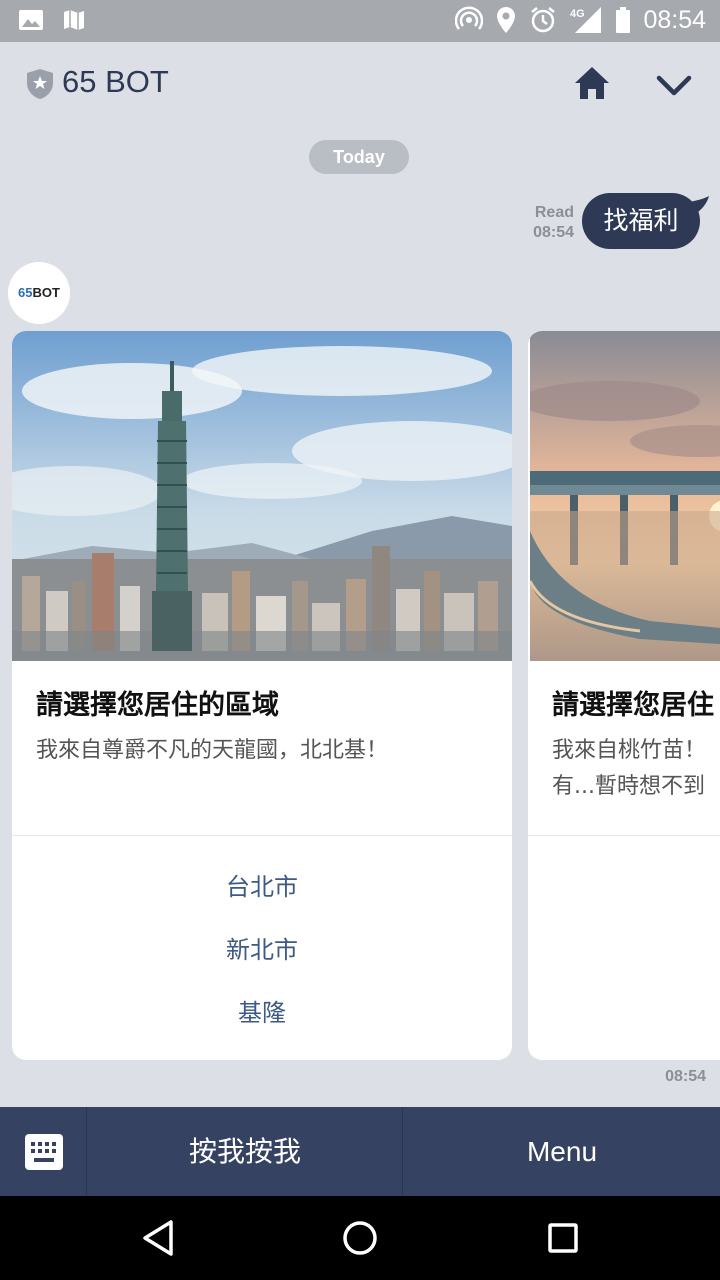 The width and height of the screenshot is (720, 1280). Describe the element at coordinates (360, 21) in the screenshot. I see `status-bar: 4G 08:54` at that location.